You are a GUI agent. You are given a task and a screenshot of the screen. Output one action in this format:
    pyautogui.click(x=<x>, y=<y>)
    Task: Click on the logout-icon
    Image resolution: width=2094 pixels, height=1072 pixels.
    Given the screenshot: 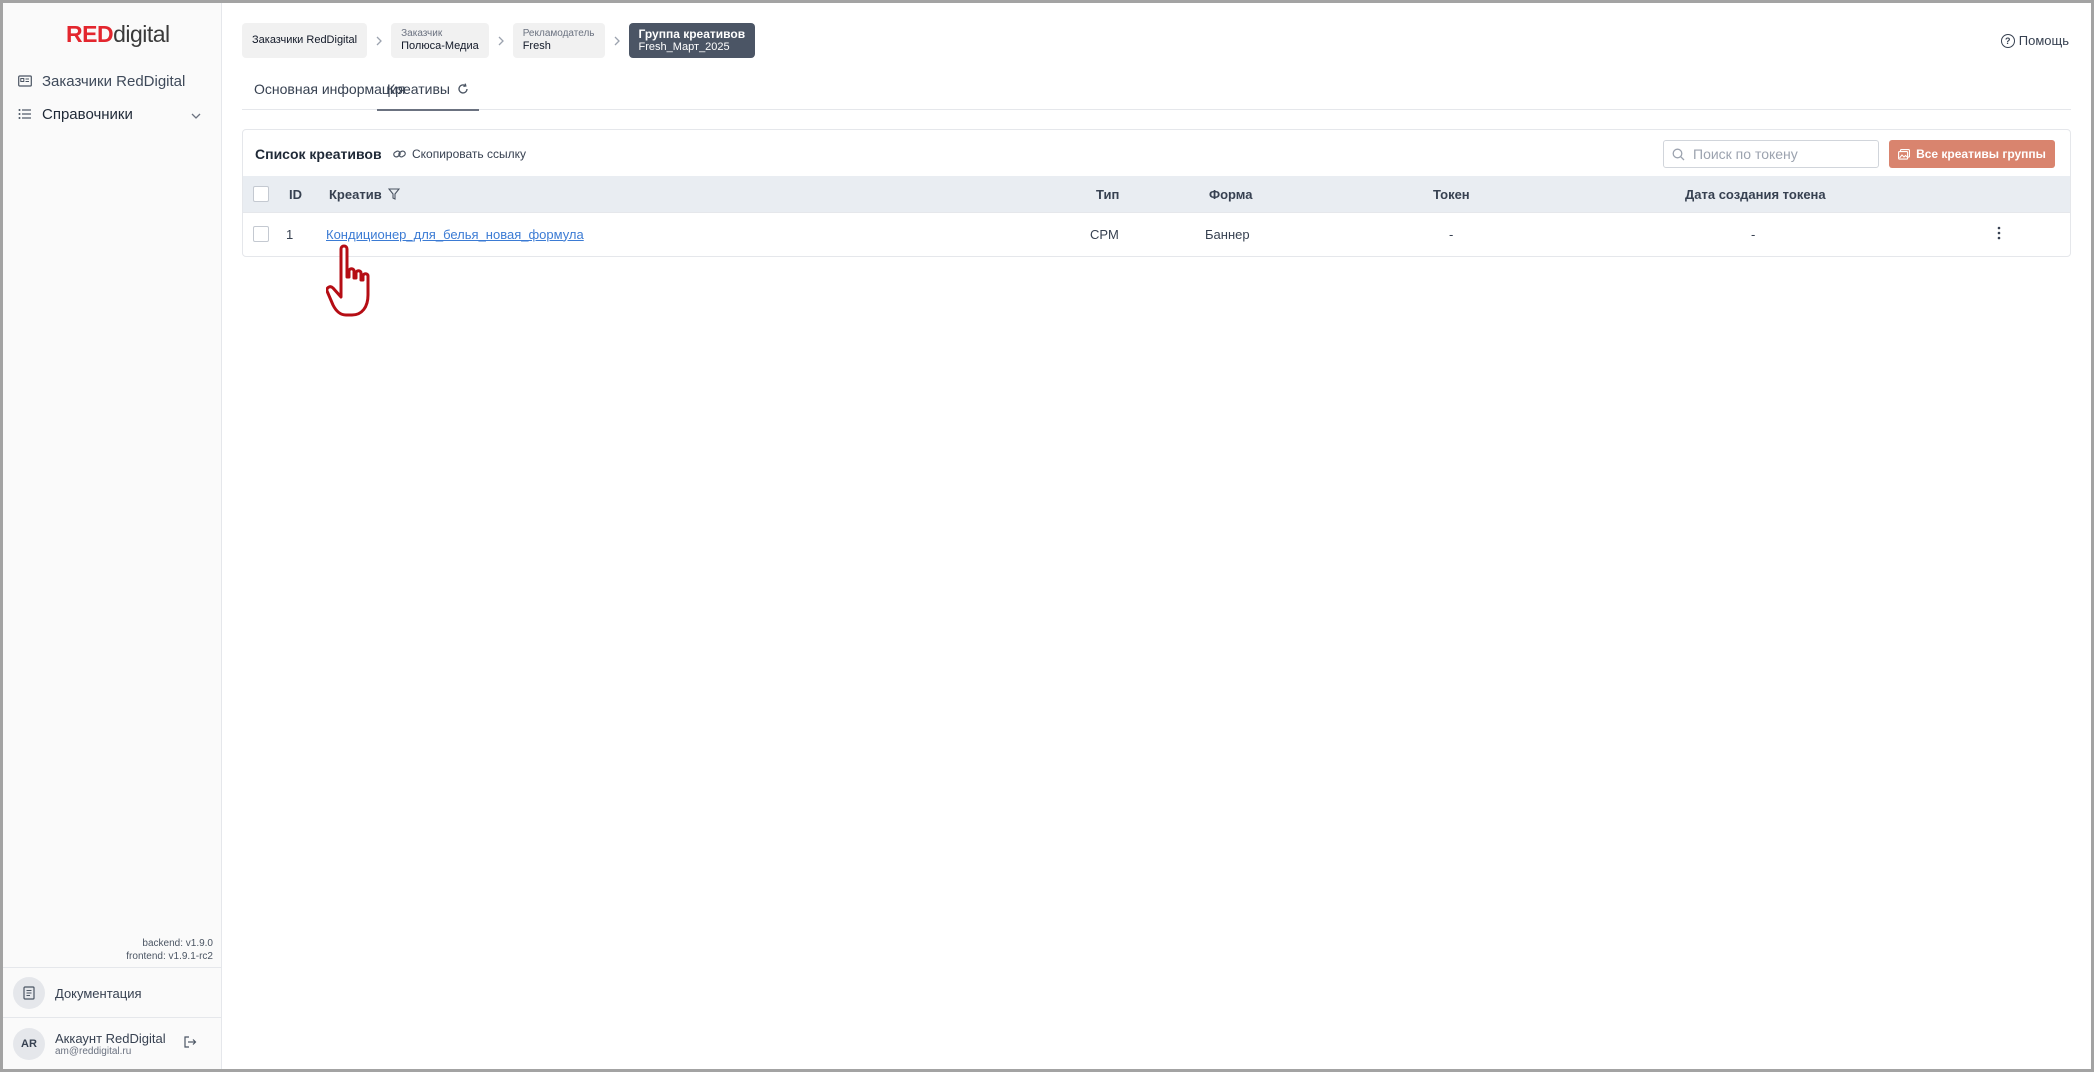 What is the action you would take?
    pyautogui.click(x=190, y=1044)
    